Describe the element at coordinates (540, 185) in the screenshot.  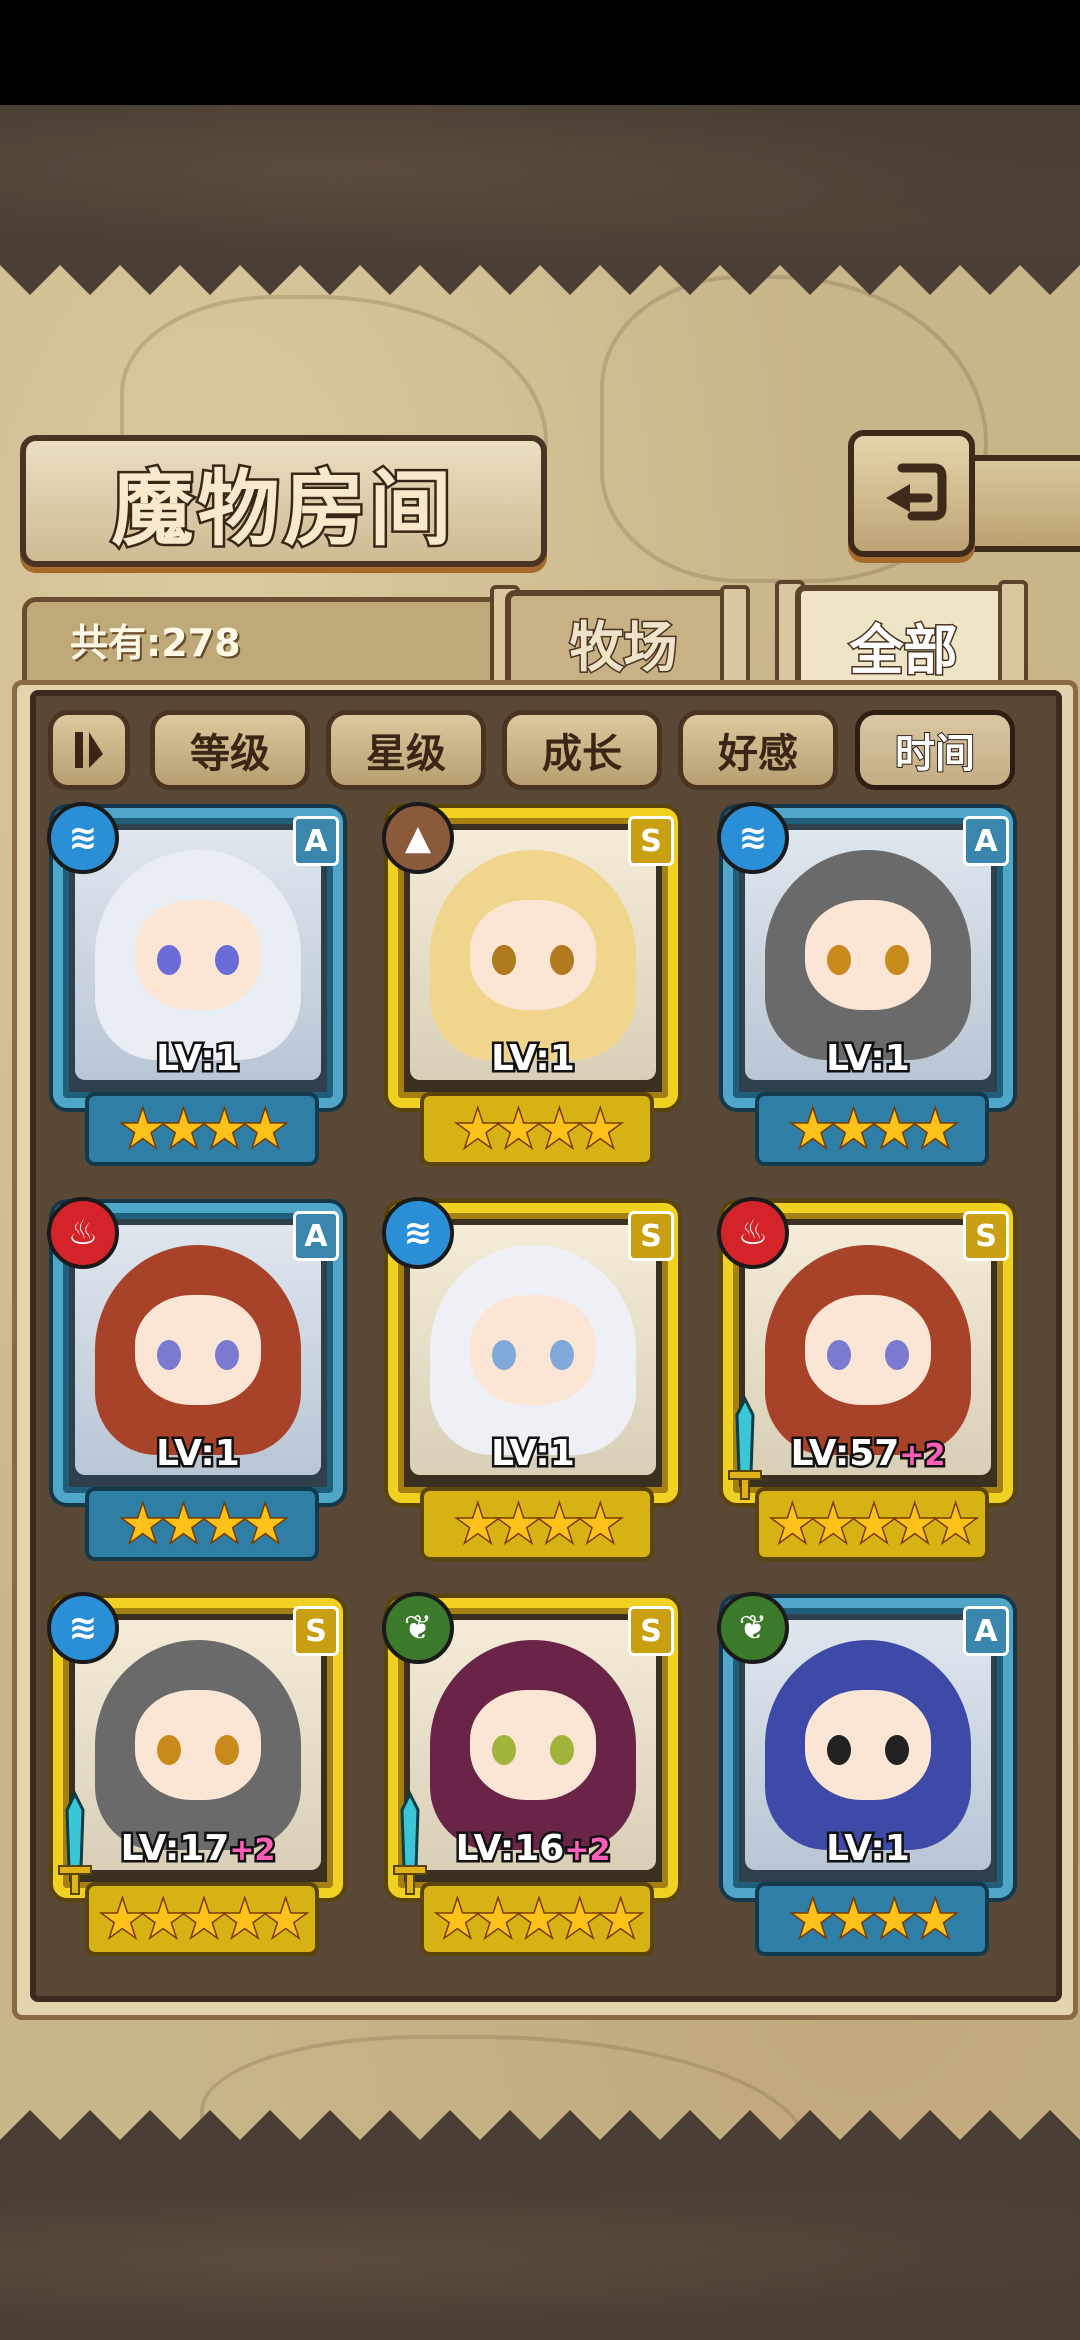
I see `map-background-top` at that location.